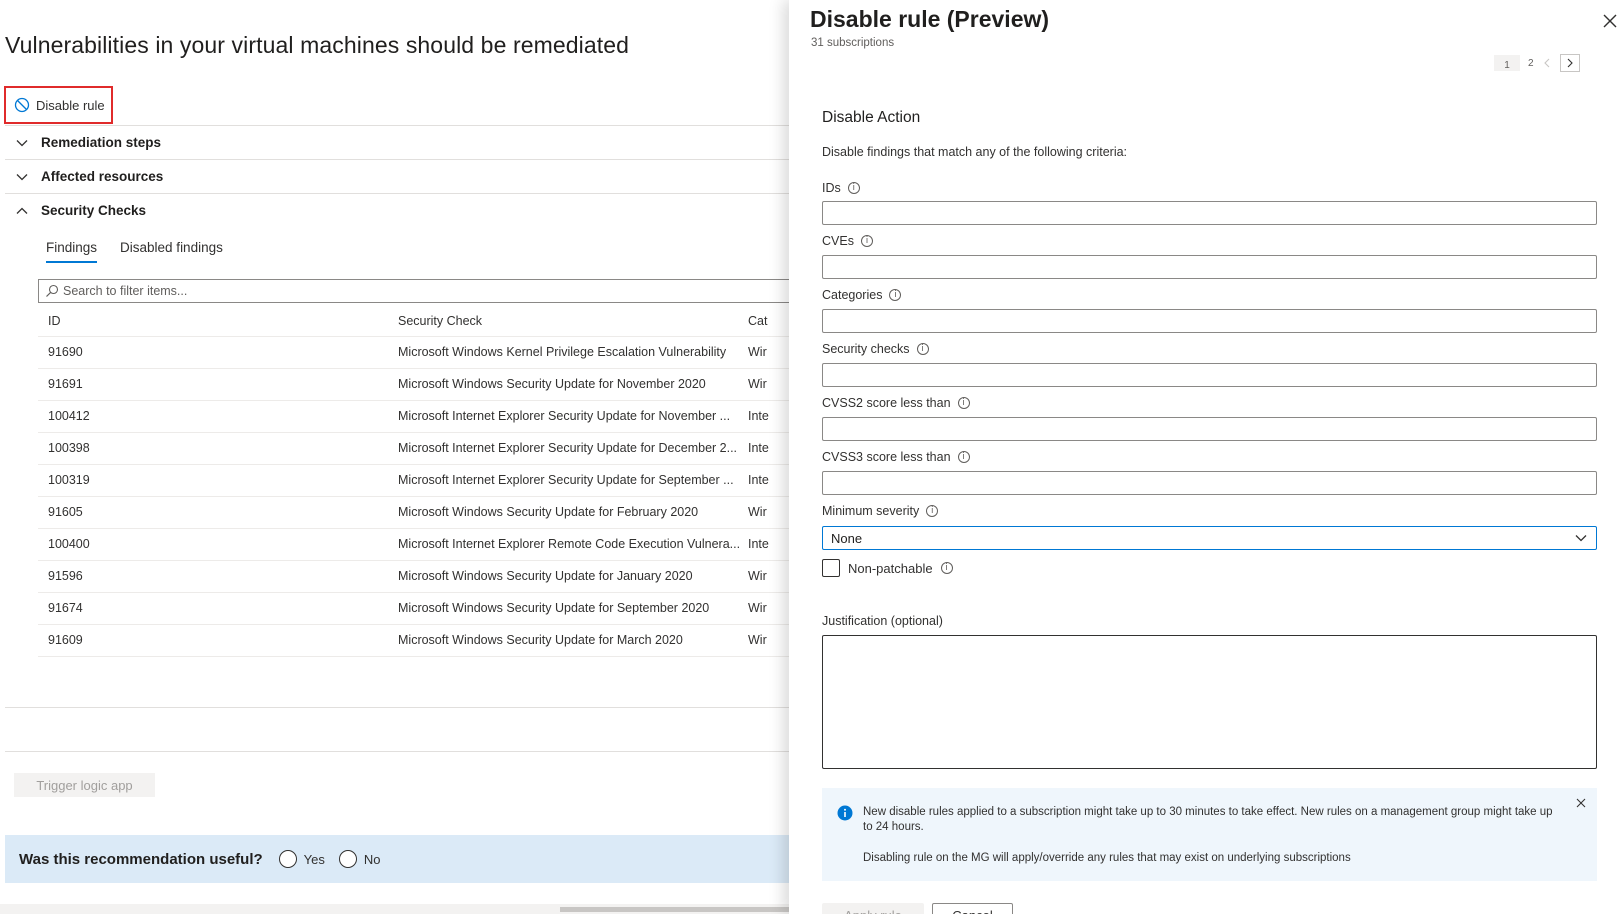  Describe the element at coordinates (972, 908) in the screenshot. I see `cancel-button: Cancel` at that location.